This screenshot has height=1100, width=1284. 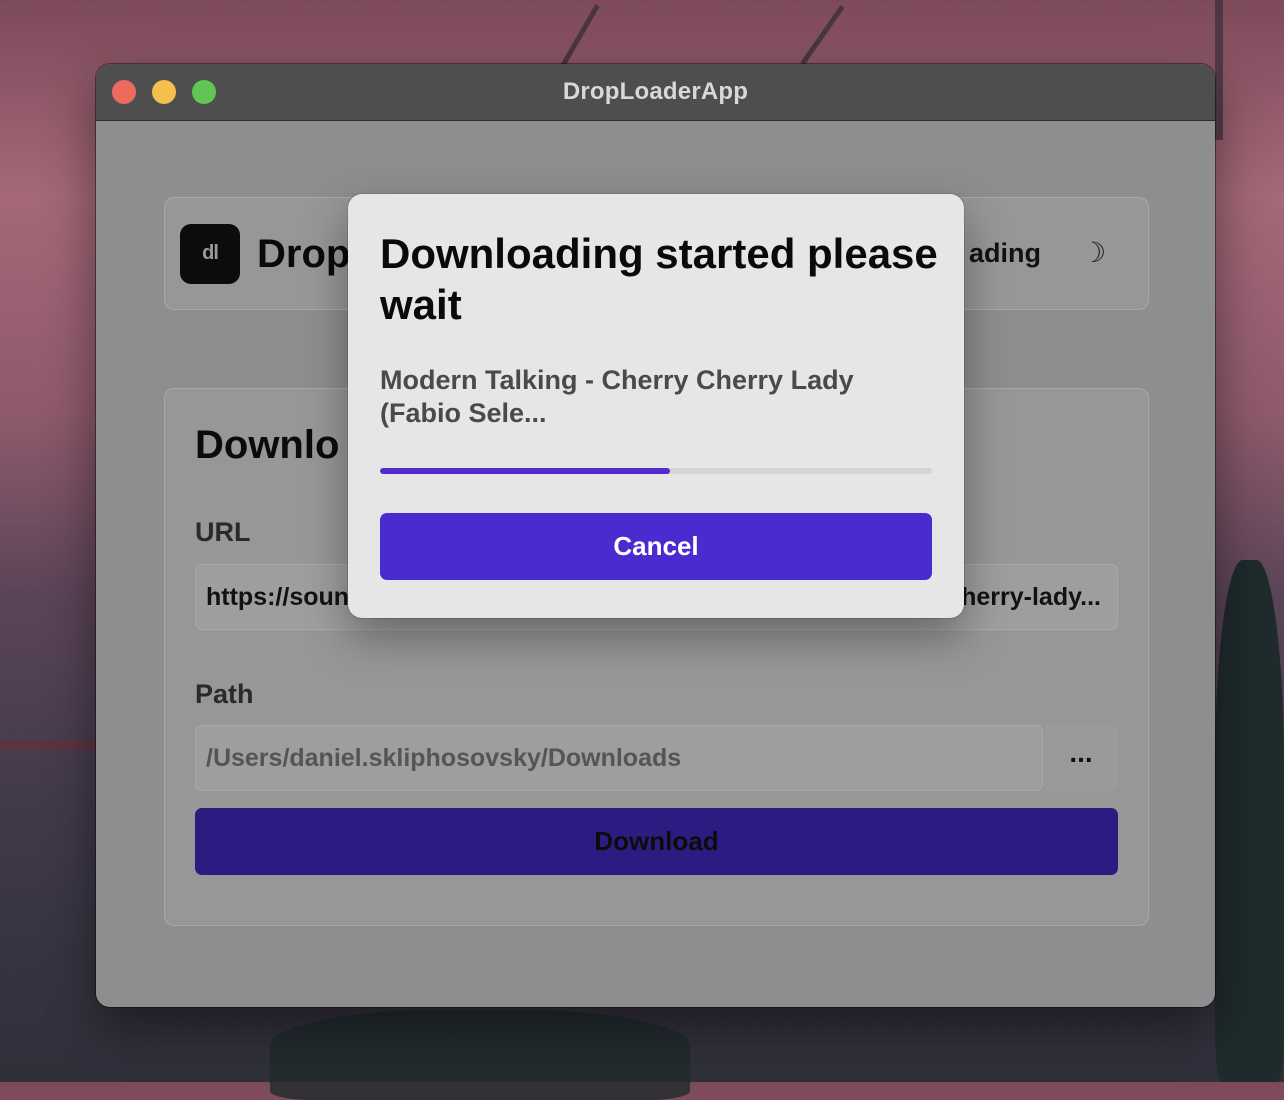 I want to click on app-logo-icon: dl, so click(x=210, y=254).